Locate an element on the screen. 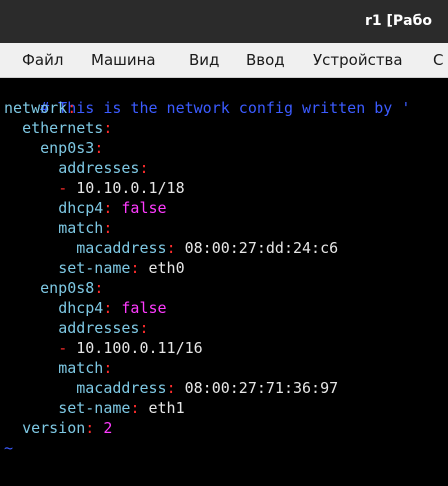 The image size is (448, 486). menu-bar: Файл Машина Вид Ввод Устройства С is located at coordinates (224, 60).